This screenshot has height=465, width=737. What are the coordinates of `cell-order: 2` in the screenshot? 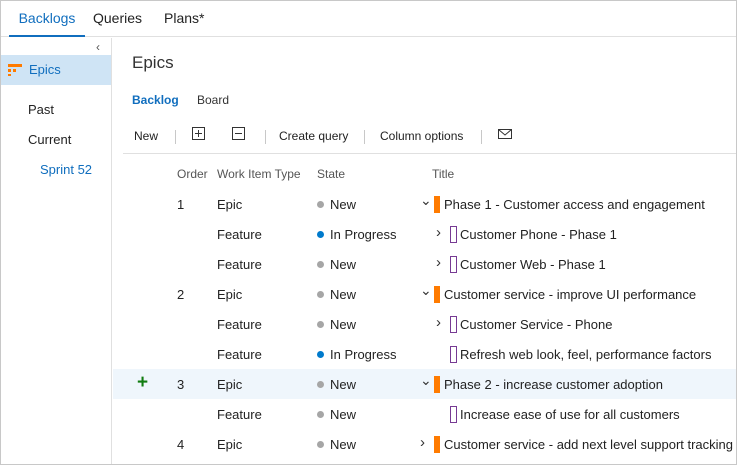 It's located at (181, 294).